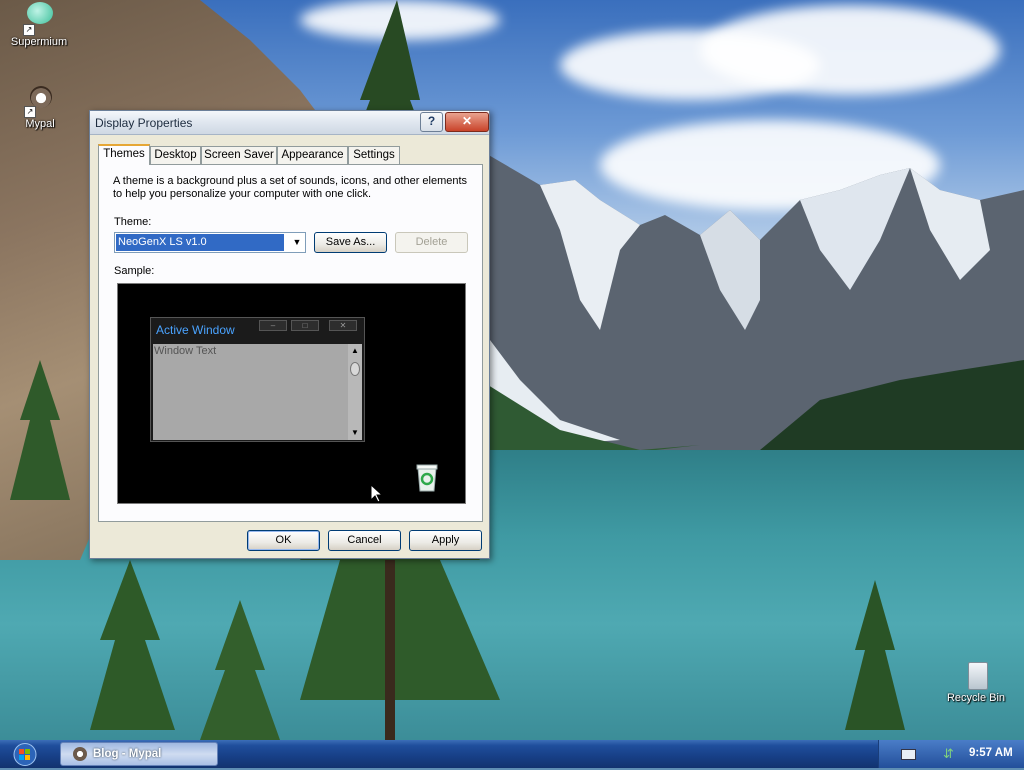 The width and height of the screenshot is (1024, 770). Describe the element at coordinates (127, 754) in the screenshot. I see `taskbar-item-label: Blog - Mypal` at that location.